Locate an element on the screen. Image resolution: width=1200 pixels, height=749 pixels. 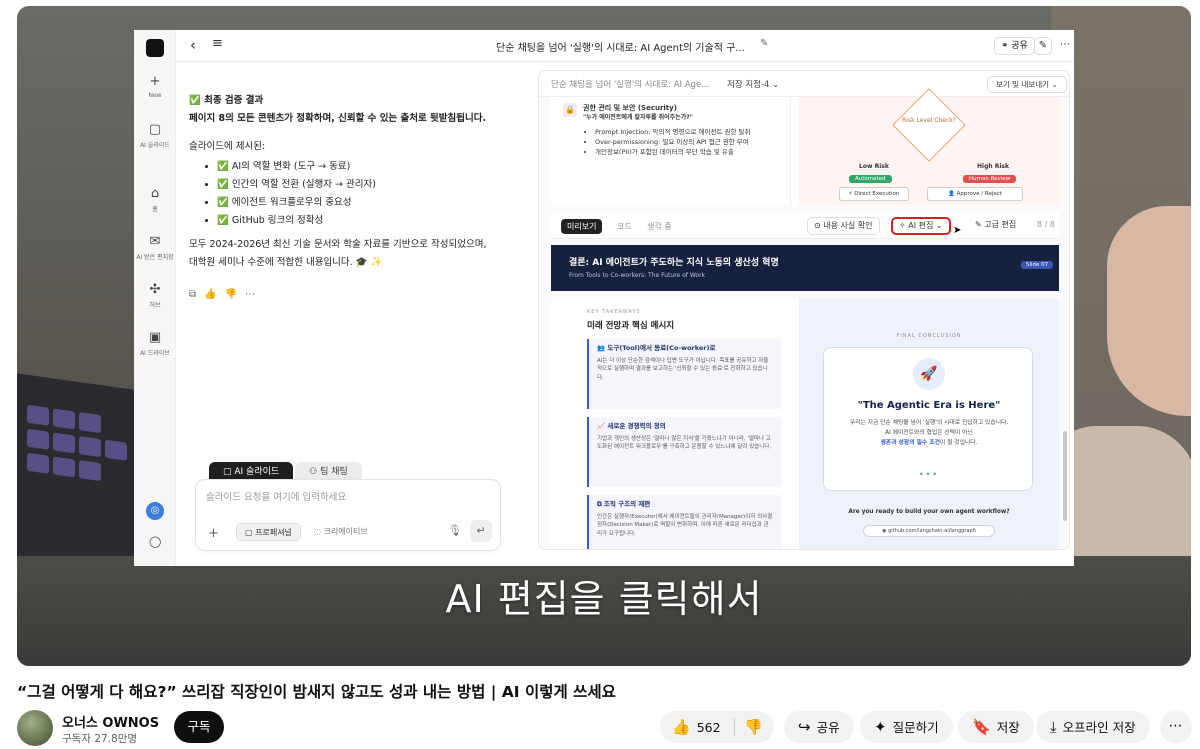
sparkle-icon: ✦ is located at coordinates (880, 727).